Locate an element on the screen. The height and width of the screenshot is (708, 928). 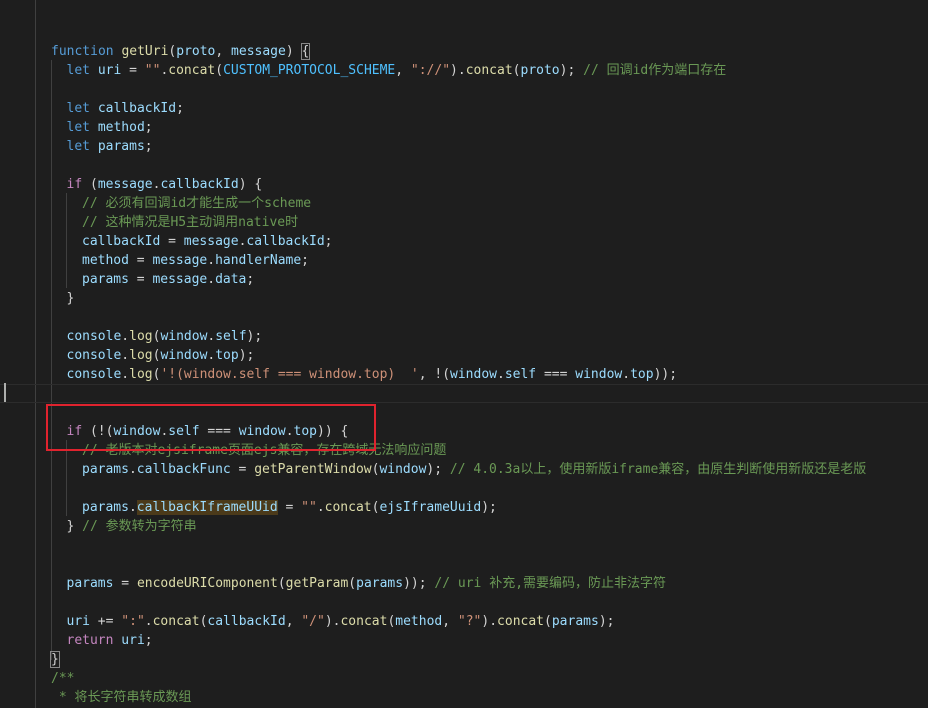
code-text: * 将长字符串转成数组 is located at coordinates (121, 697).